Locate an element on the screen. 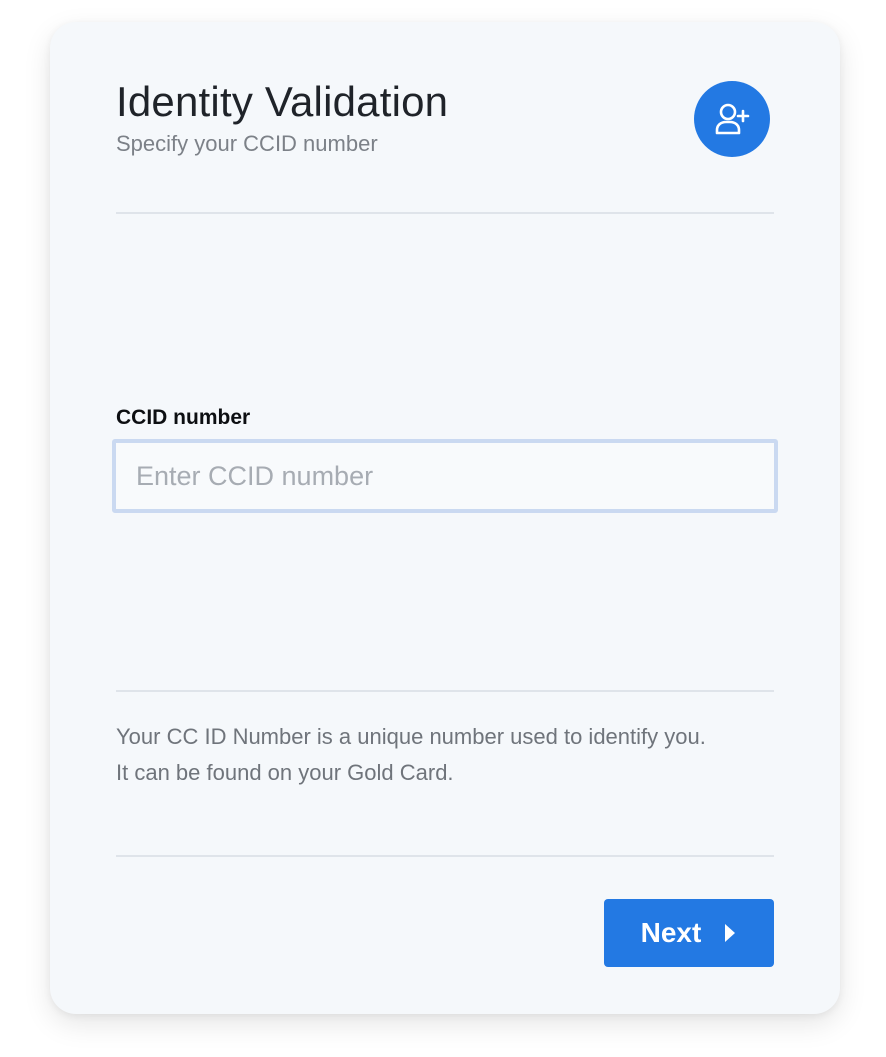  content-divider is located at coordinates (445, 691).